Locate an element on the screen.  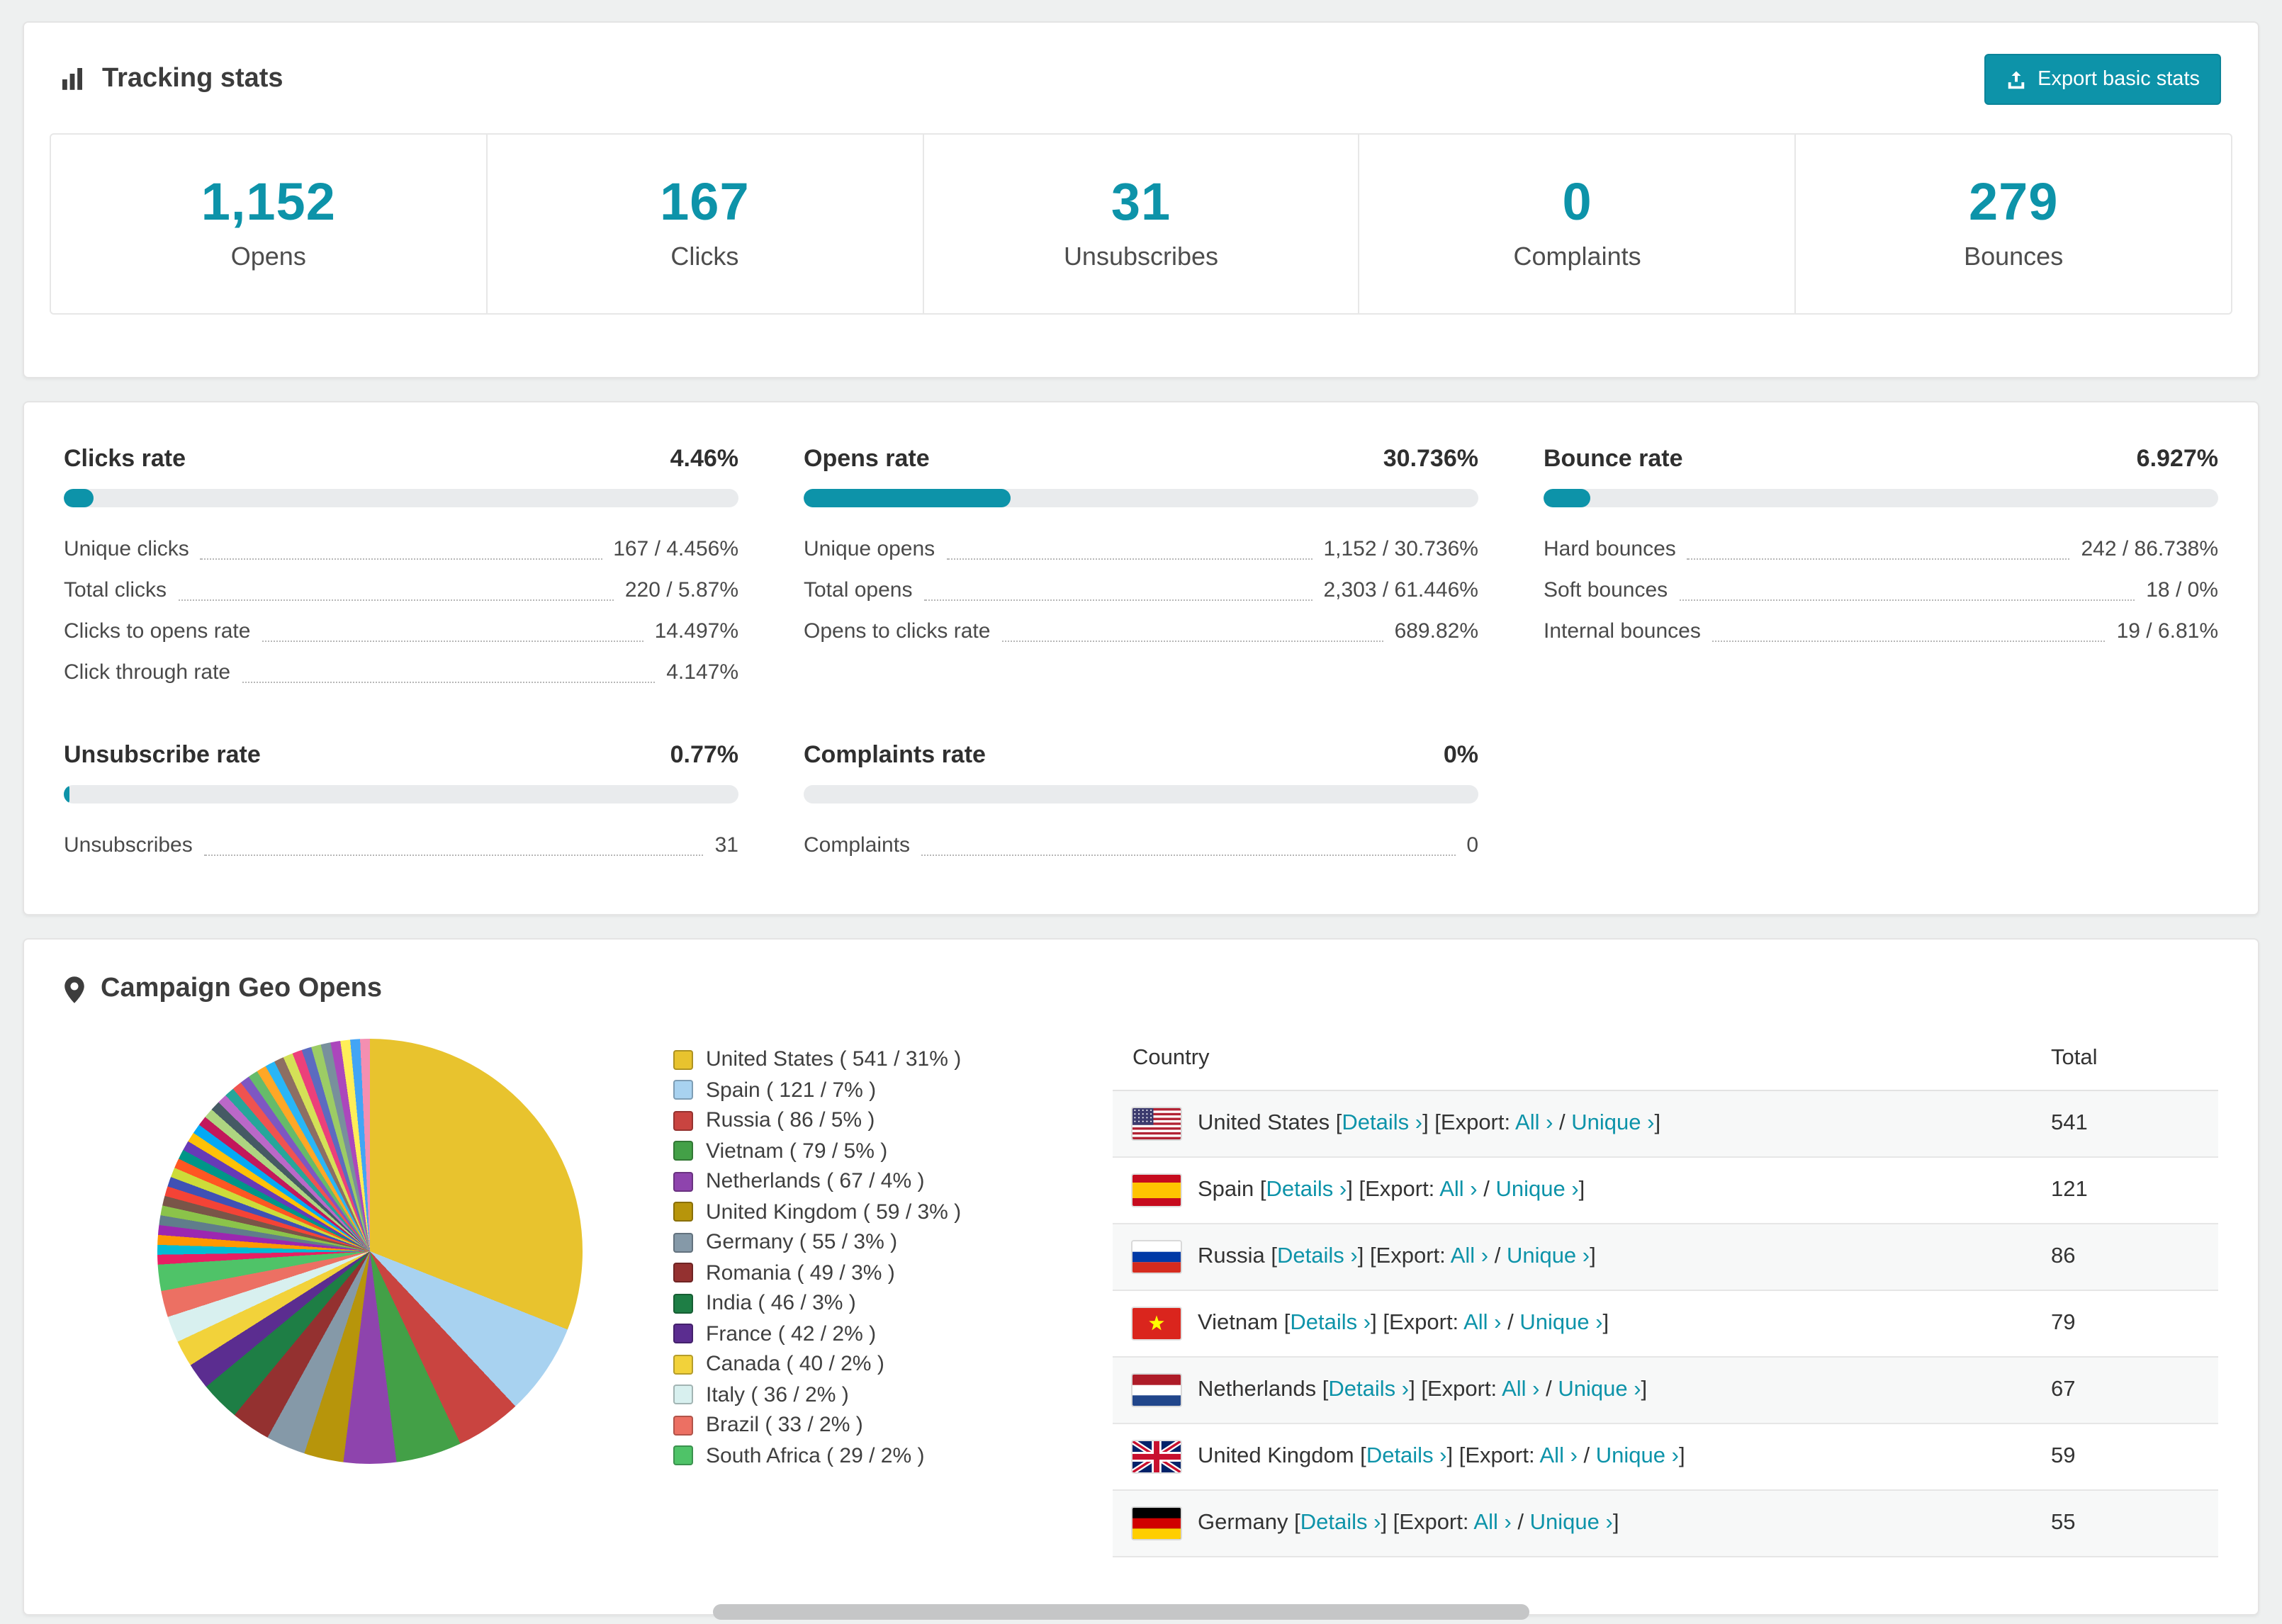
export-basic-stats-button: Export basic stats is located at coordinates (2102, 80).